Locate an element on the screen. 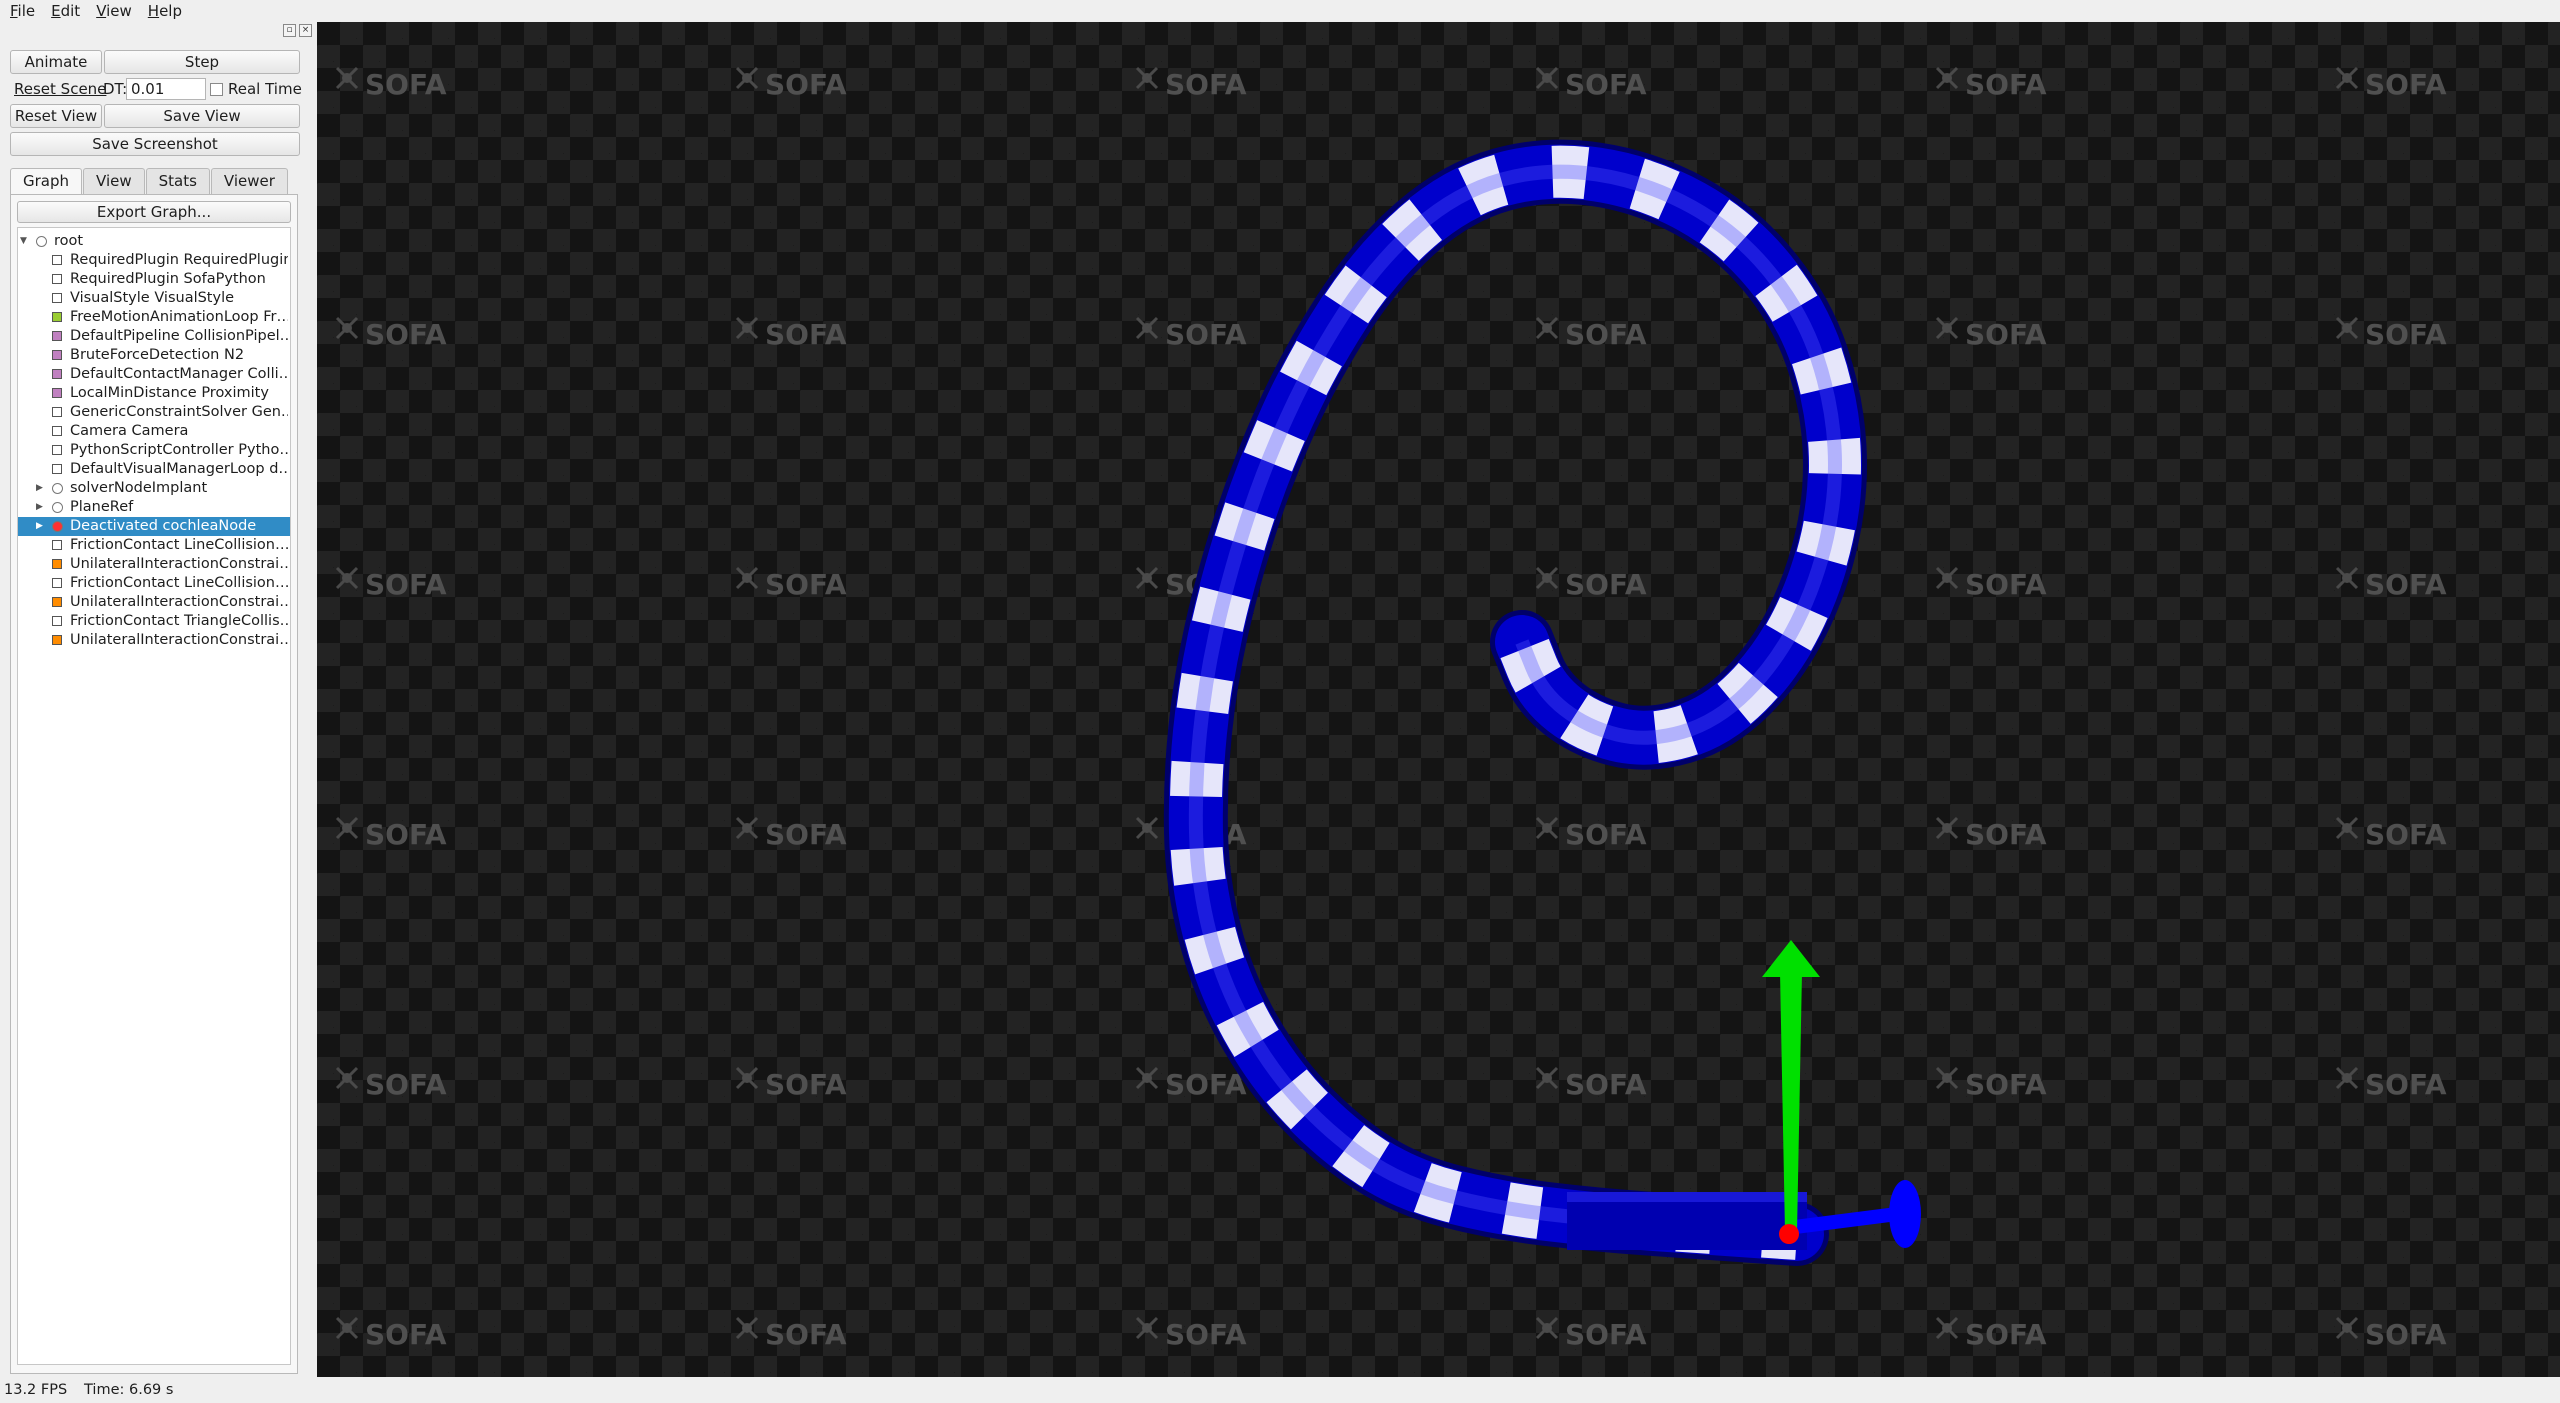 The height and width of the screenshot is (1403, 2560). animate-button: Animate is located at coordinates (56, 62).